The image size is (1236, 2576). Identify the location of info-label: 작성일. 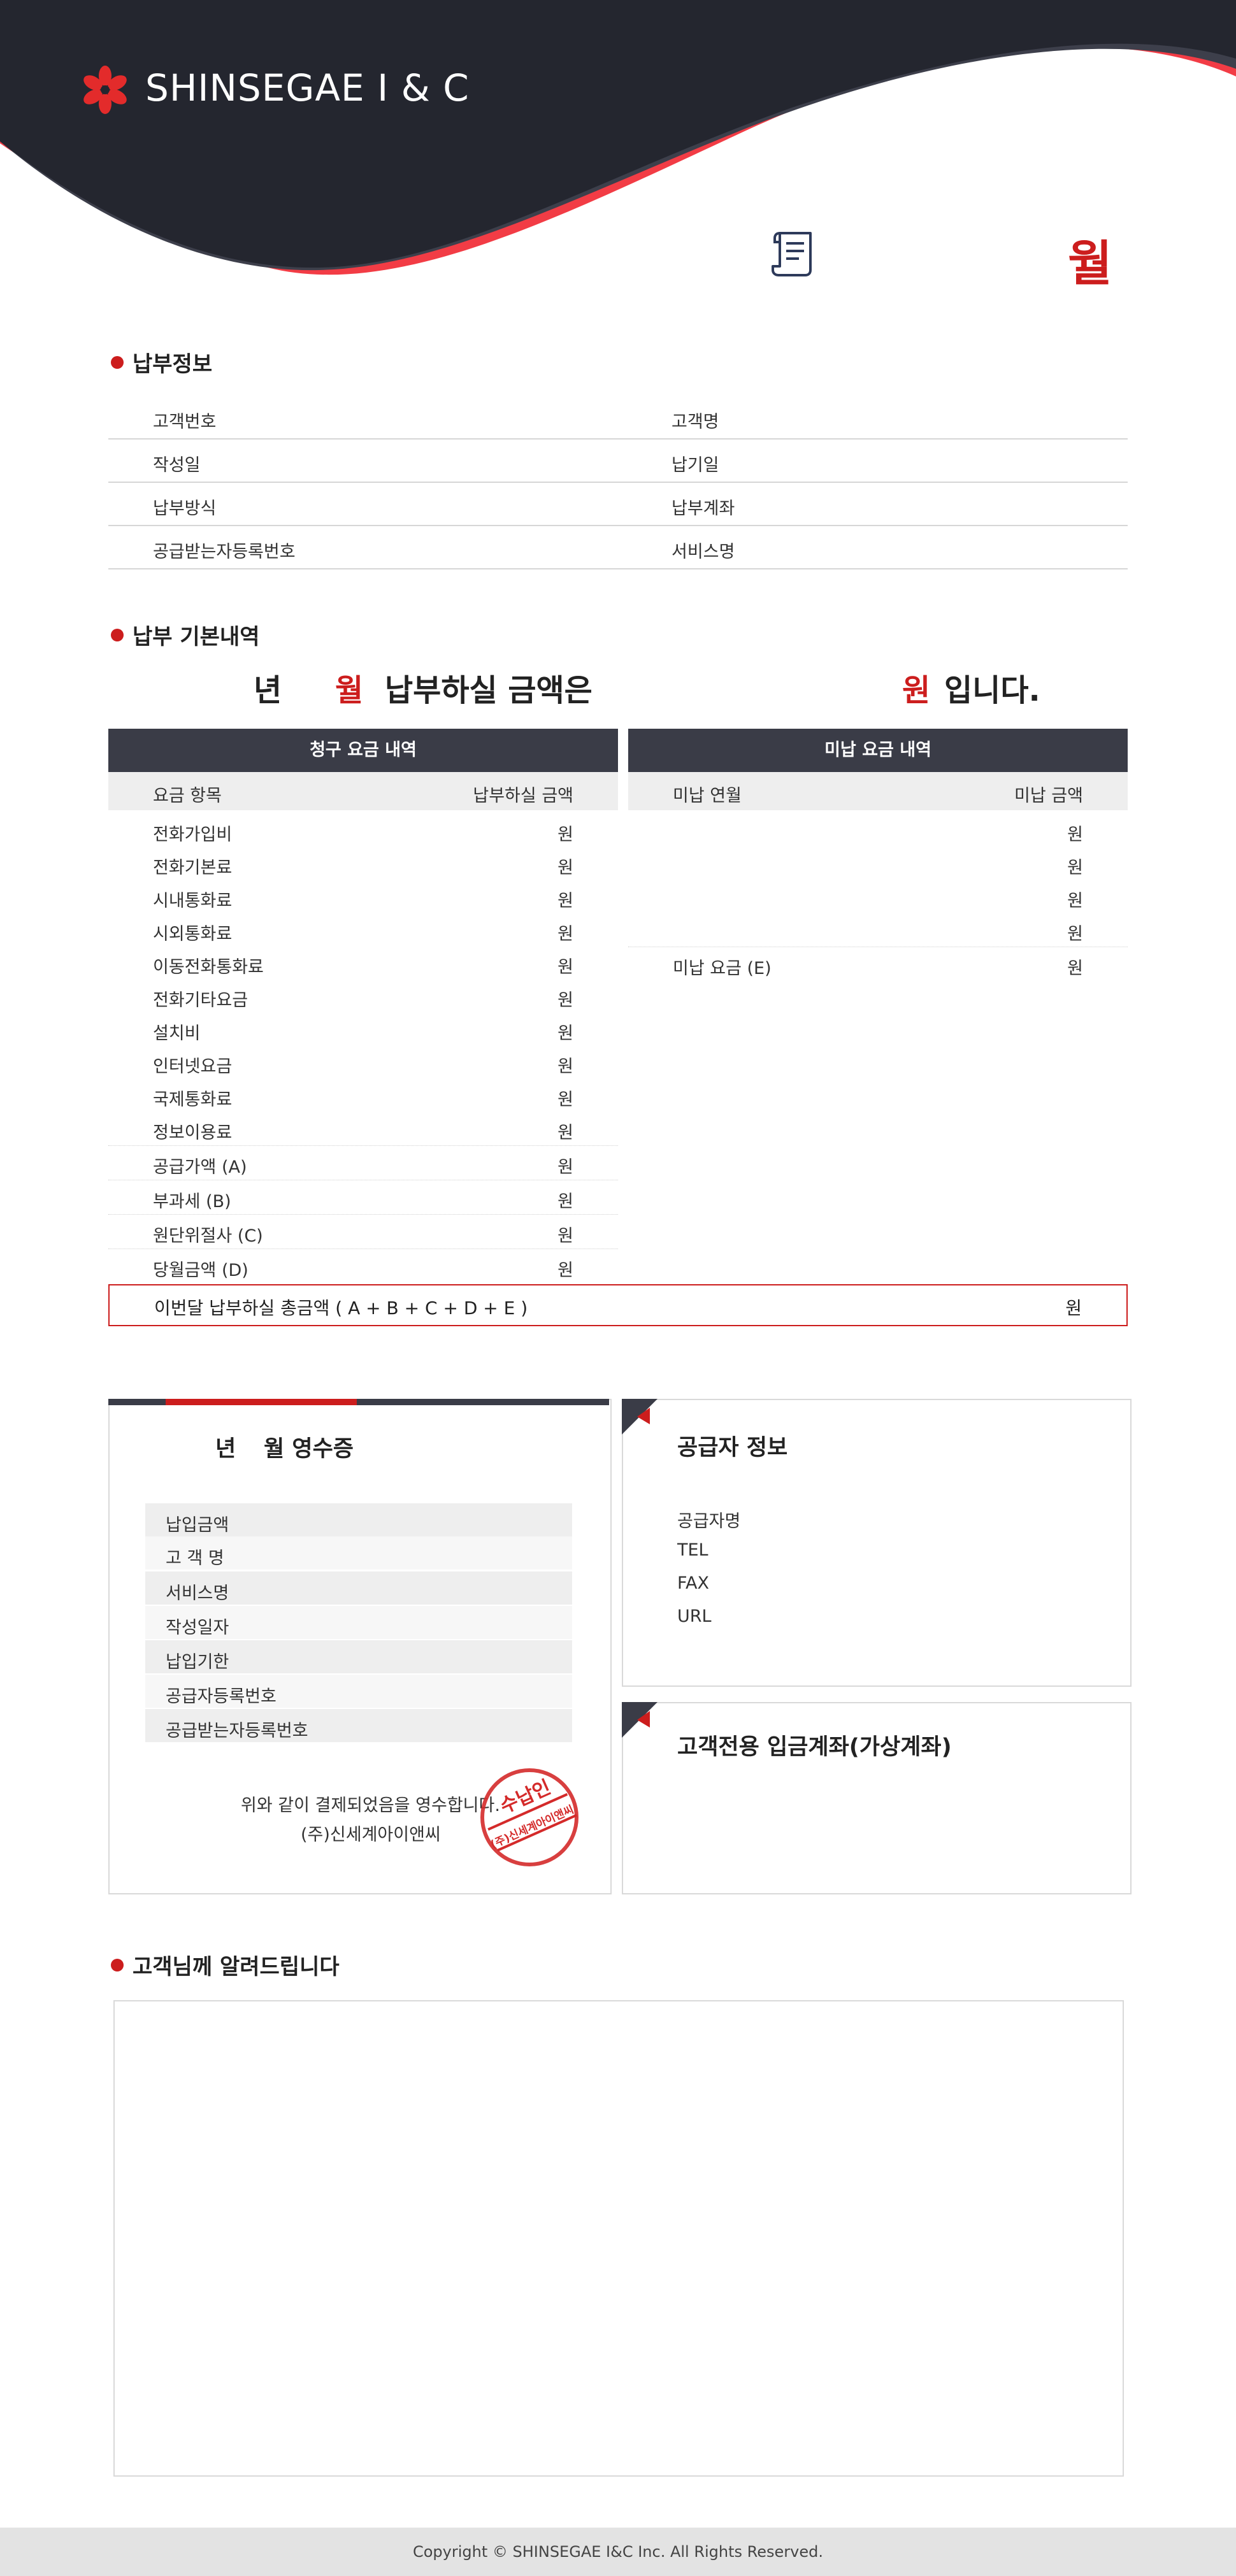
(177, 465).